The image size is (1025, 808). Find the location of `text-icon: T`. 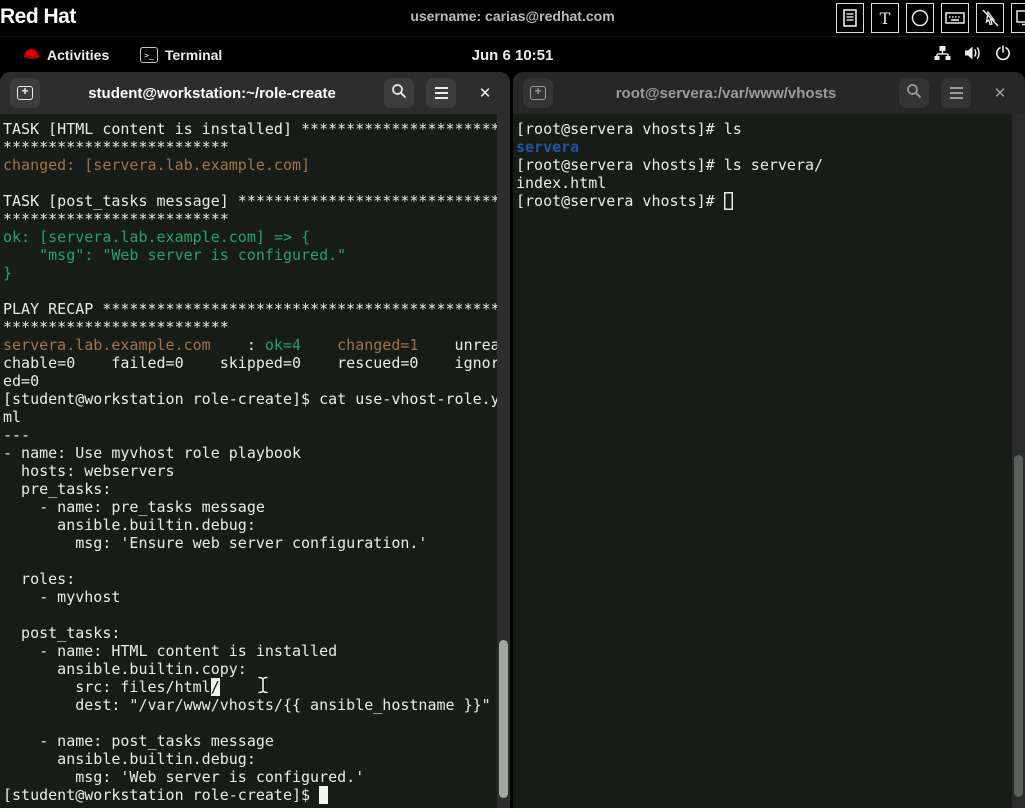

text-icon: T is located at coordinates (885, 18).